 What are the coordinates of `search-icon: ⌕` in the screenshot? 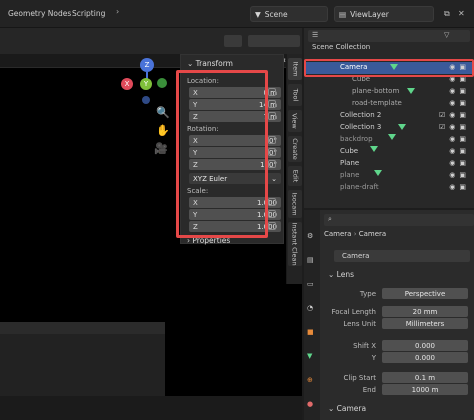 It's located at (330, 219).